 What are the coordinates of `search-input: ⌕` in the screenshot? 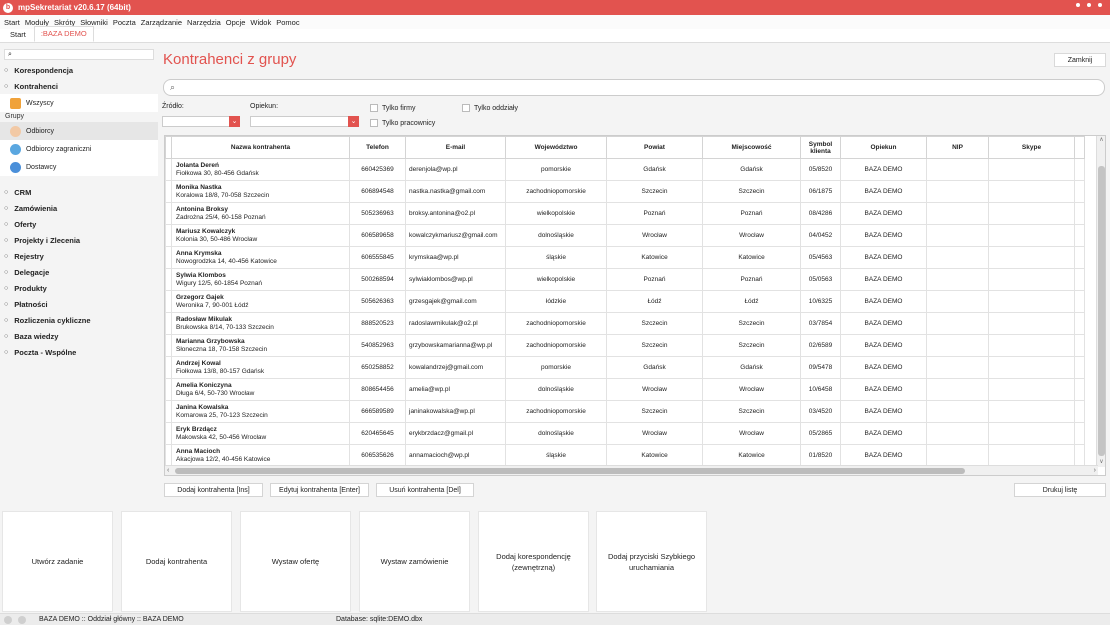 It's located at (634, 87).